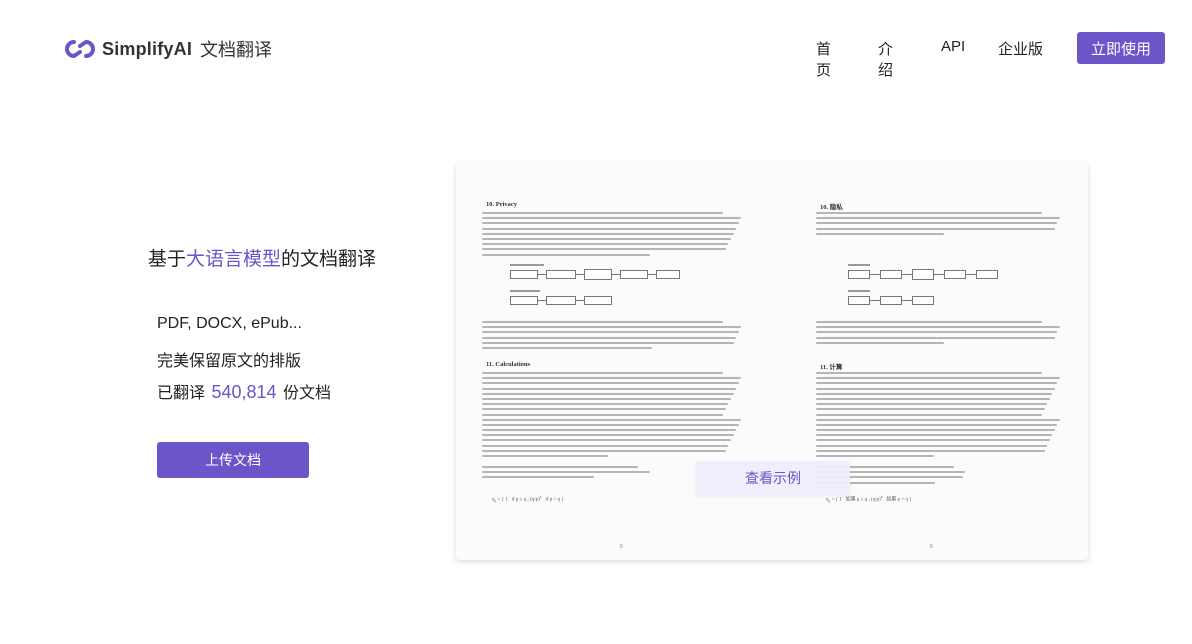  What do you see at coordinates (621, 547) in the screenshot?
I see `original-page-number: 6` at bounding box center [621, 547].